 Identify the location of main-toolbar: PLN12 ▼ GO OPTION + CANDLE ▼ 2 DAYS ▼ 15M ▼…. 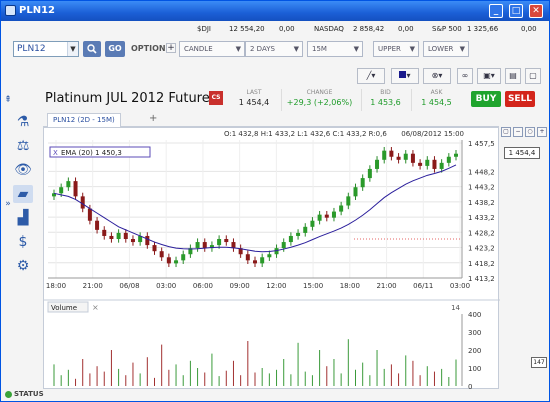
(277, 50).